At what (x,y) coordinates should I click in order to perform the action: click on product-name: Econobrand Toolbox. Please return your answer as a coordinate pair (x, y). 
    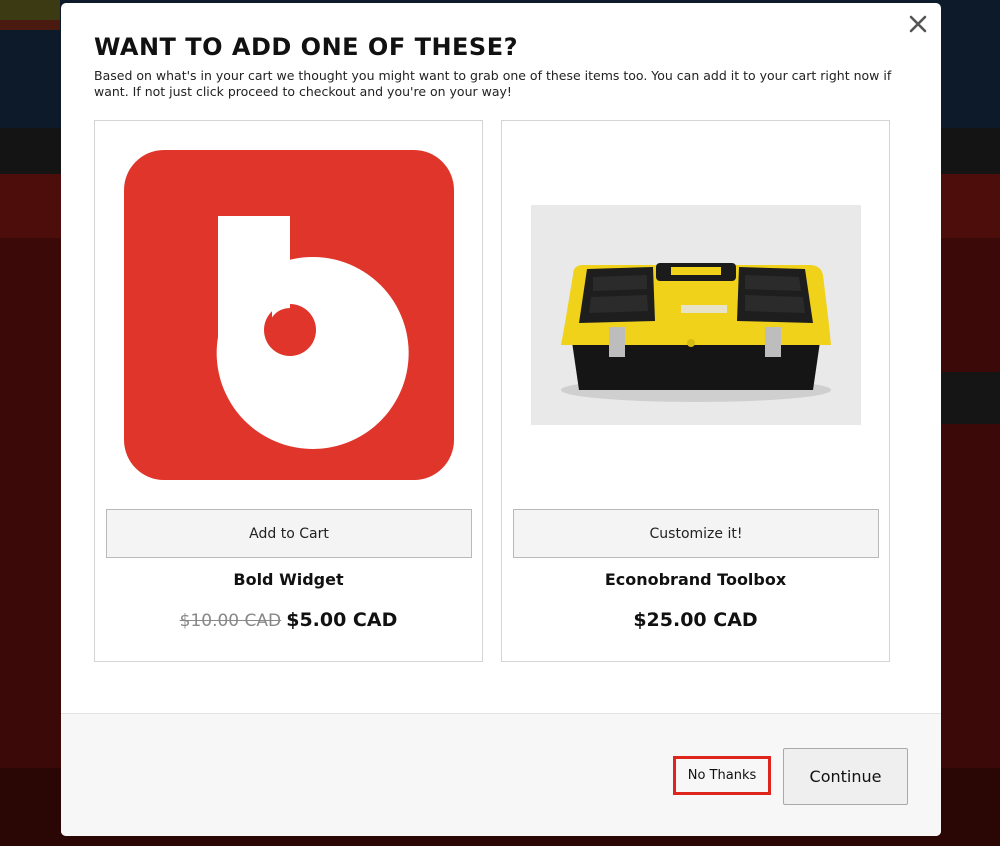
    Looking at the image, I should click on (695, 579).